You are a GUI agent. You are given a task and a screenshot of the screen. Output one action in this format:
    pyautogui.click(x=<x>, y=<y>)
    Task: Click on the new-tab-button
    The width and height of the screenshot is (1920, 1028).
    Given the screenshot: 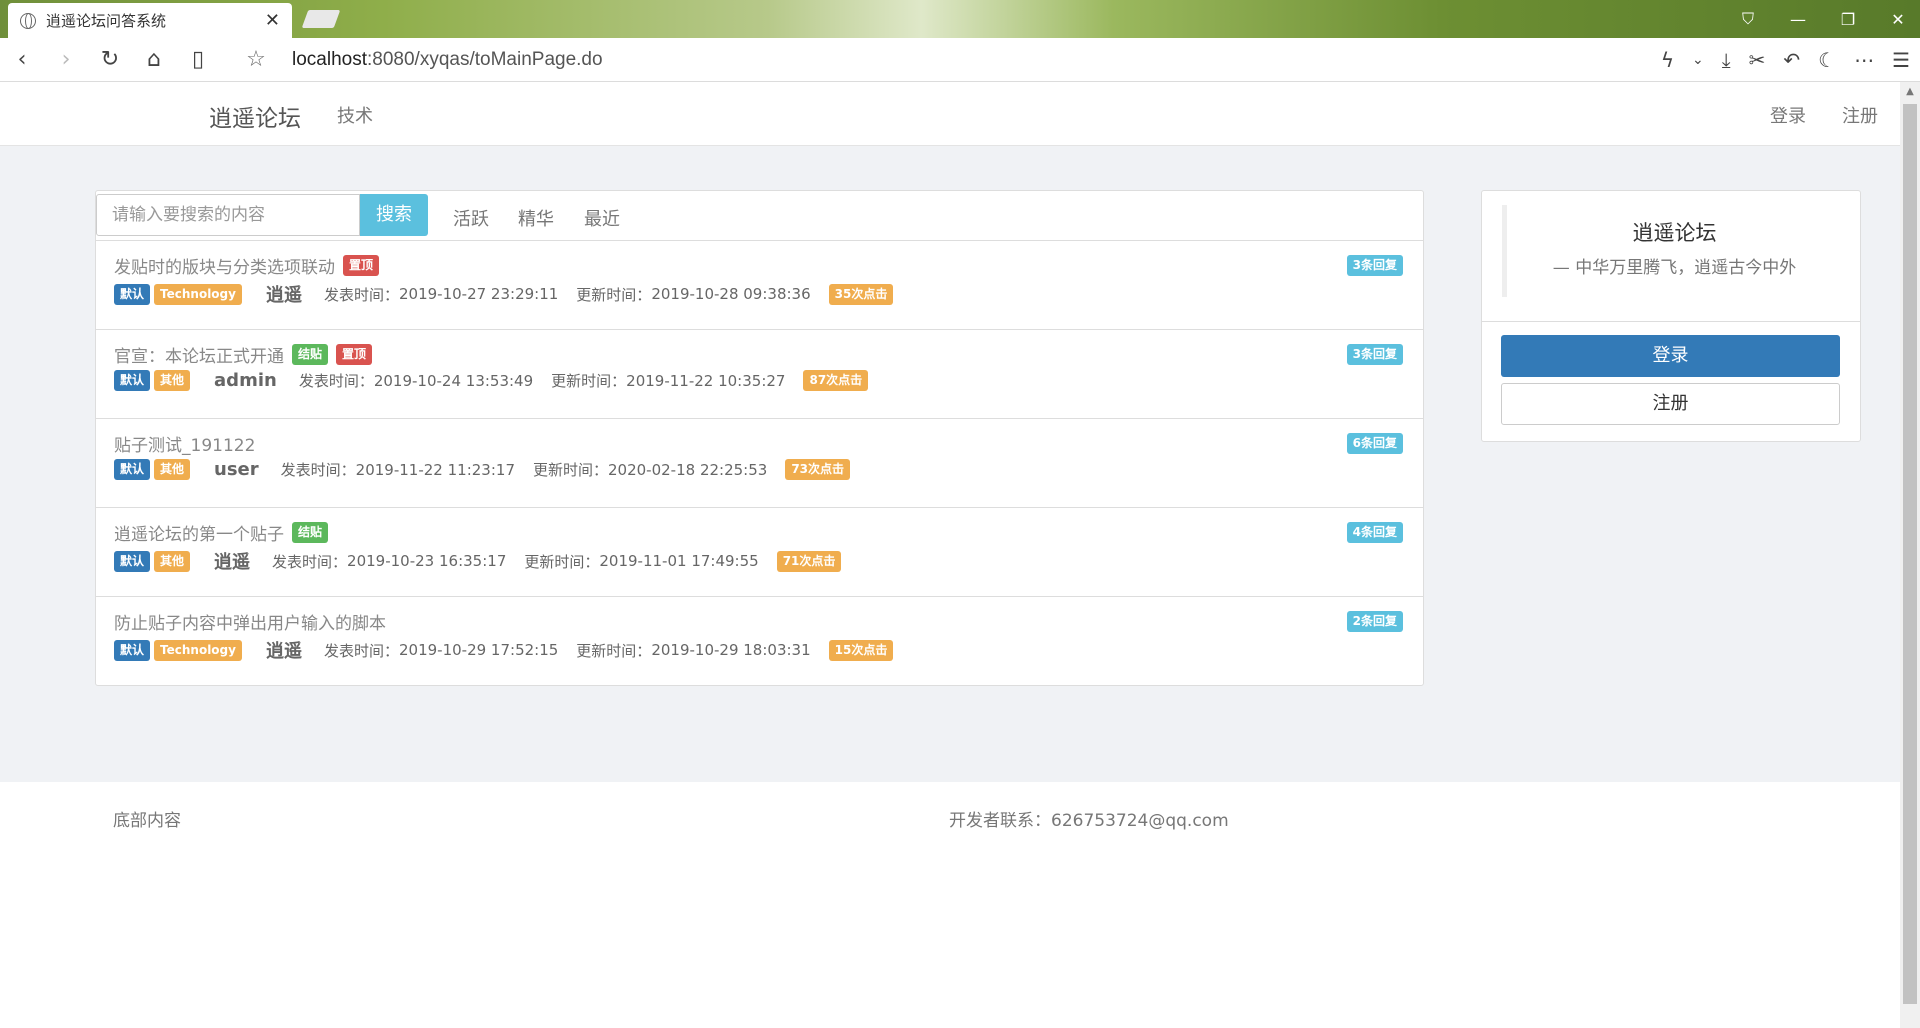 What is the action you would take?
    pyautogui.click(x=321, y=19)
    